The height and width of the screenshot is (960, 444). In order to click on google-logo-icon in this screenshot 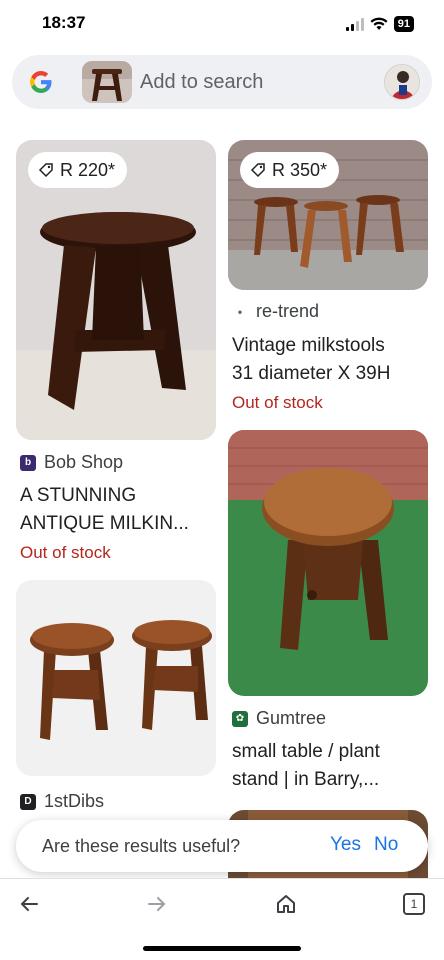, I will do `click(41, 82)`.